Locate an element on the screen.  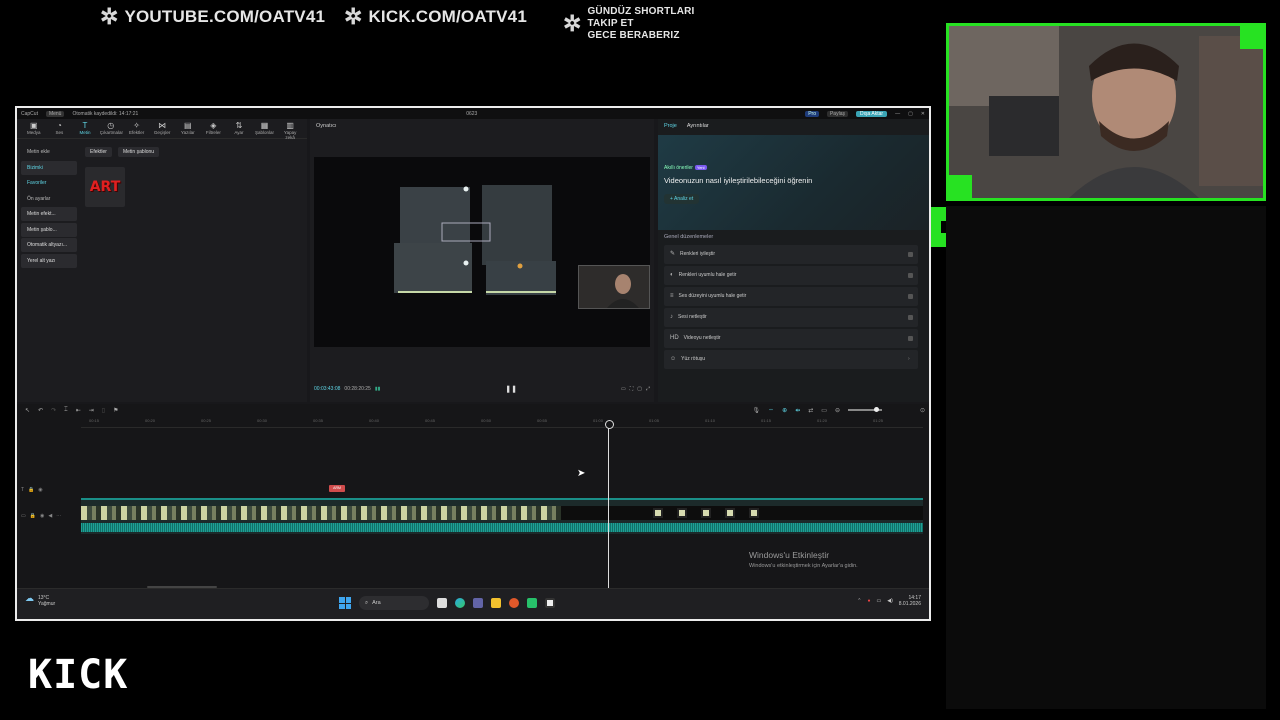
tool-transitions: ⋈ Geçişler is located at coordinates (162, 128).